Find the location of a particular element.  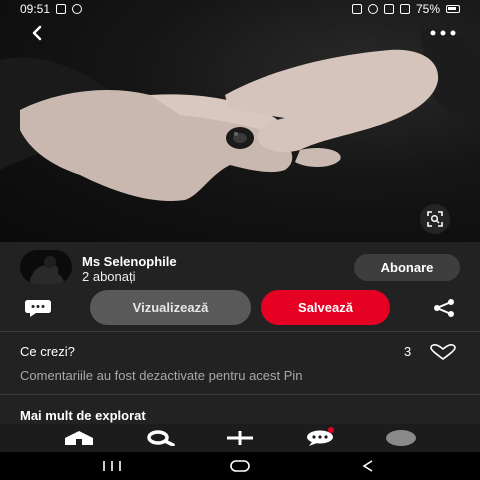

whatsapp-icon is located at coordinates (77, 9).